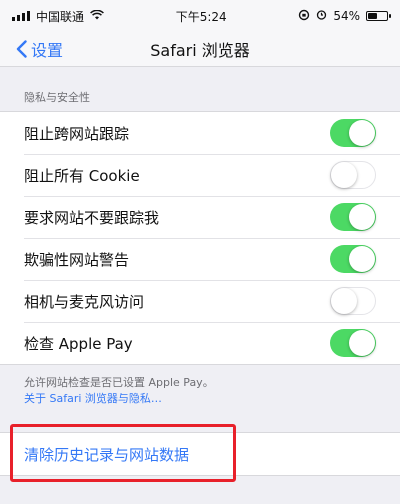 Image resolution: width=400 pixels, height=504 pixels. Describe the element at coordinates (78, 343) in the screenshot. I see `settings-row-label: 检查 Apple Pay` at that location.